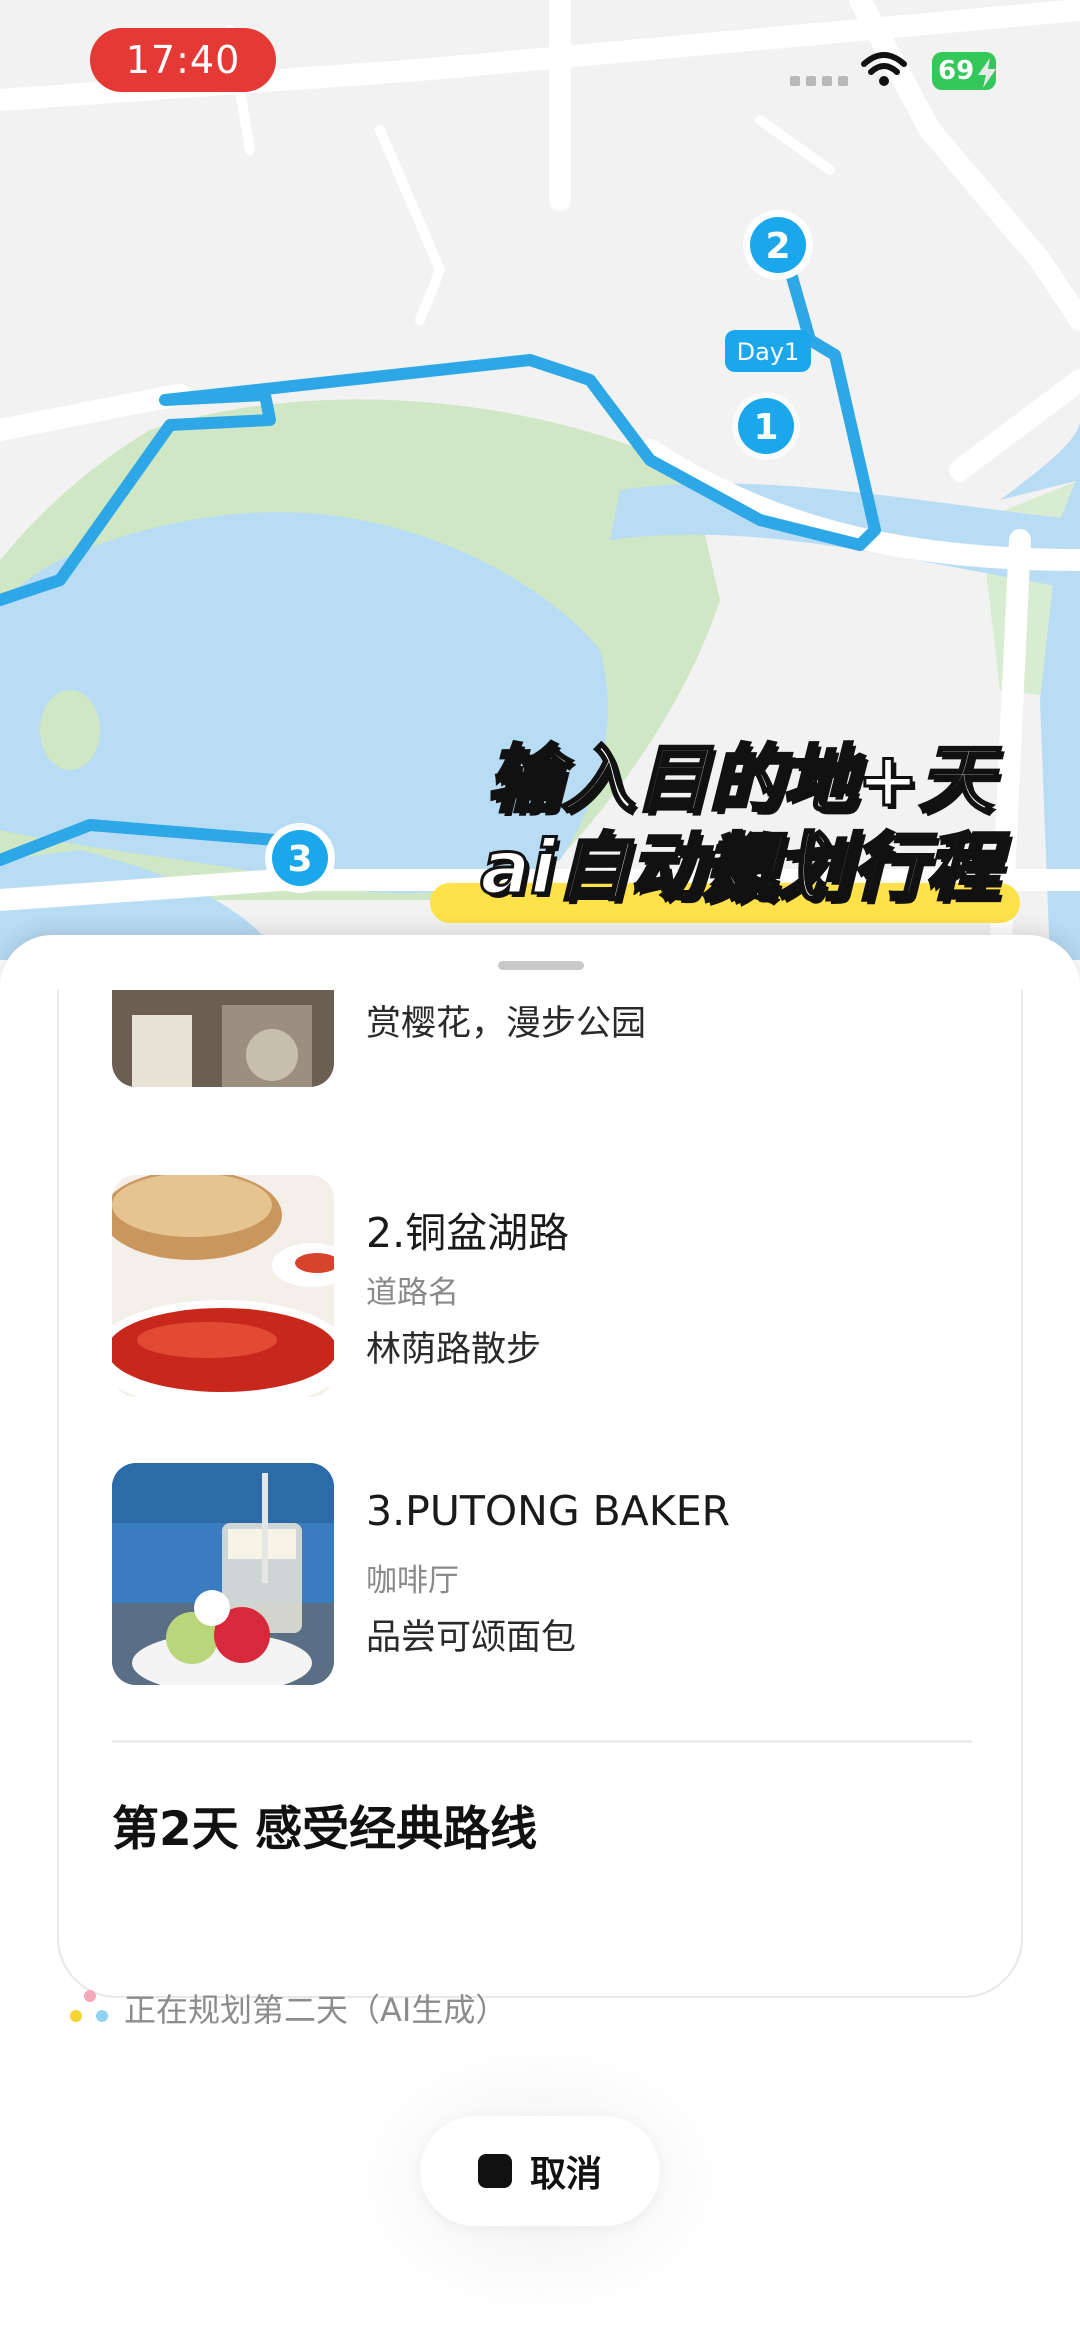 The width and height of the screenshot is (1080, 2335). I want to click on status-bar: 17:40 69, so click(540, 65).